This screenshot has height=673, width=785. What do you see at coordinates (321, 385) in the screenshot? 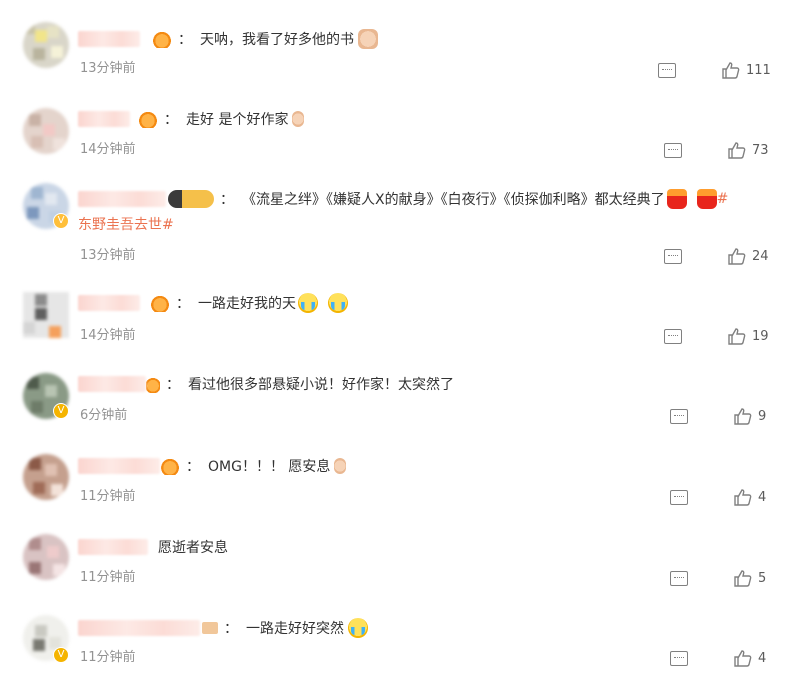
I see `comment-text: 看过他很多部悬疑小说！好作家！太突然了` at bounding box center [321, 385].